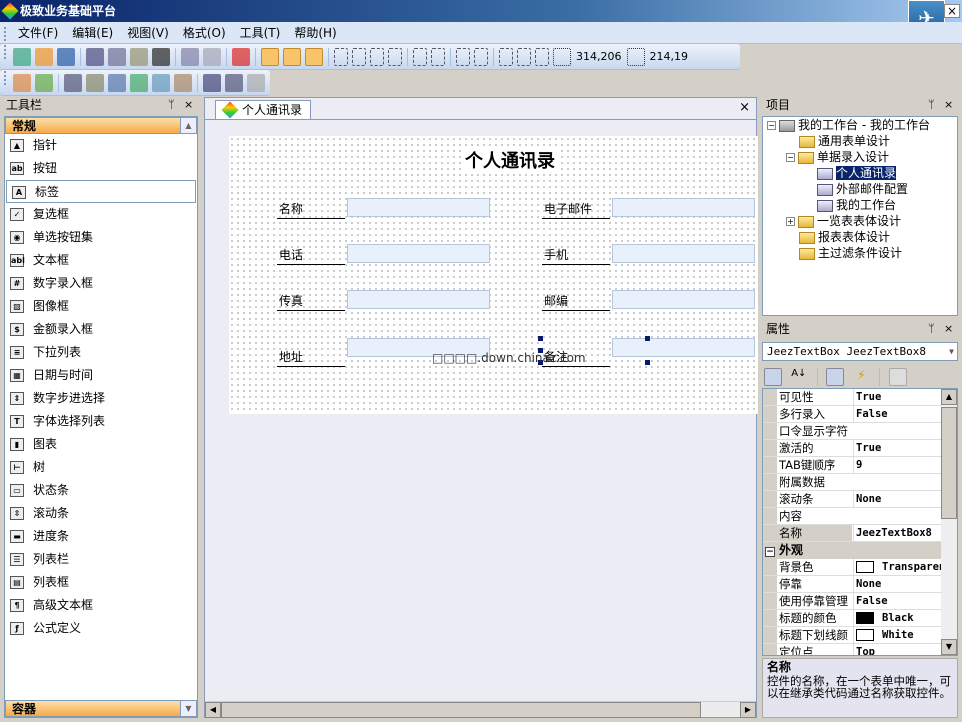  Describe the element at coordinates (95, 83) in the screenshot. I see `settings-icon` at that location.